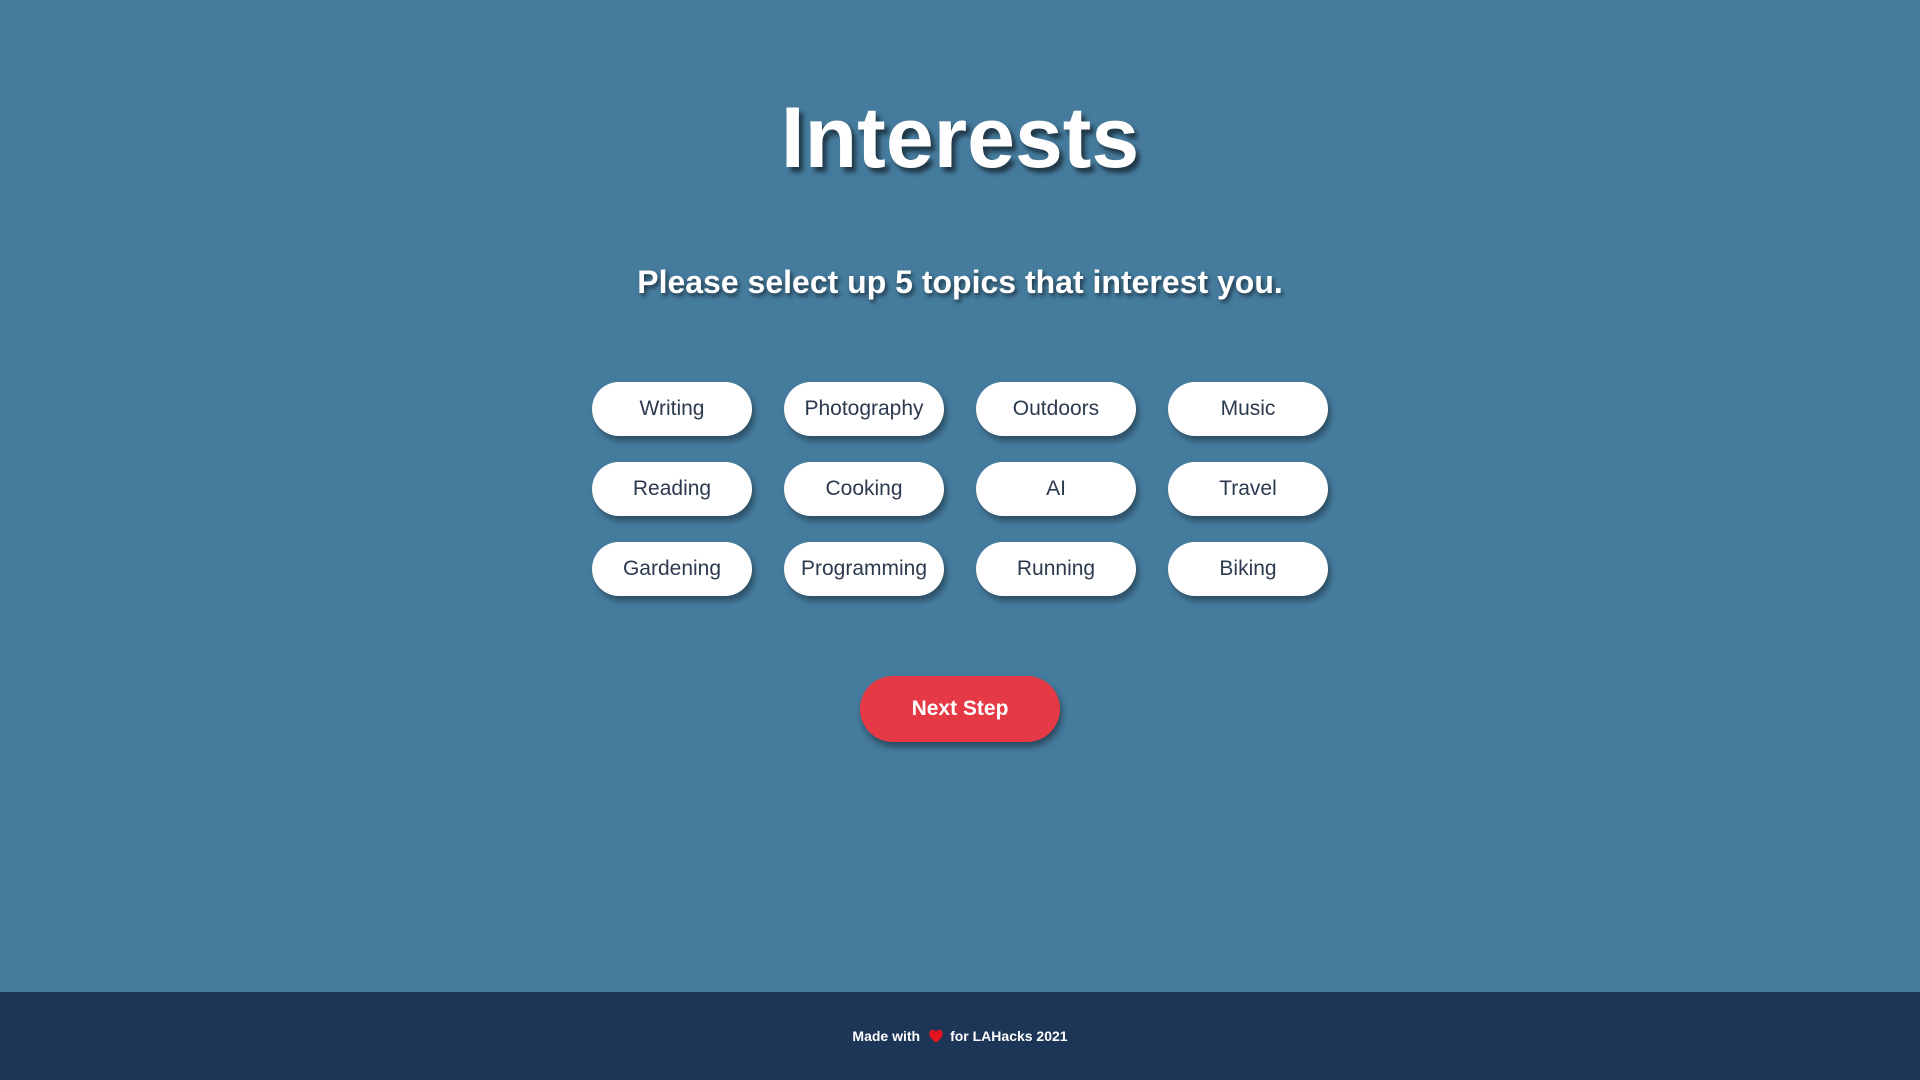 This screenshot has width=1920, height=1080. Describe the element at coordinates (864, 489) in the screenshot. I see `topic-button-cooking: Cooking` at that location.